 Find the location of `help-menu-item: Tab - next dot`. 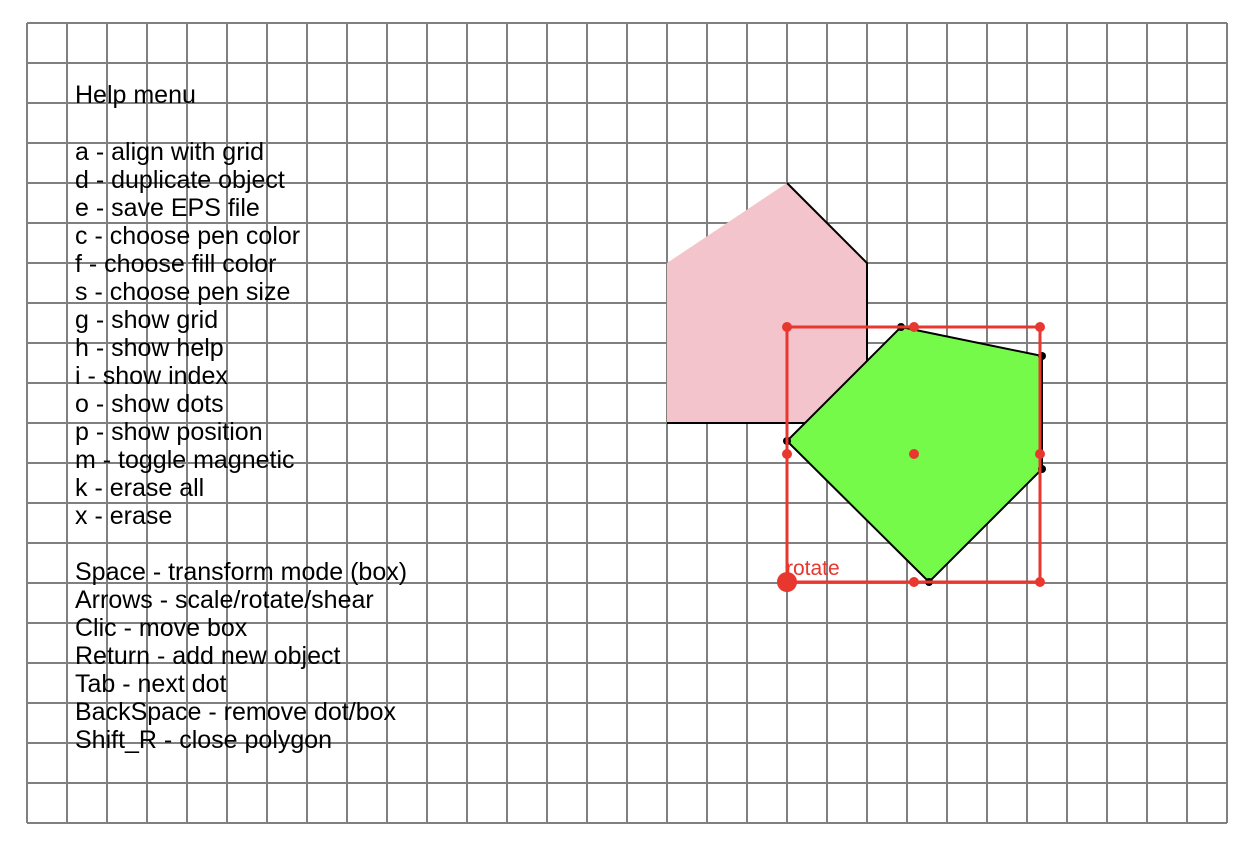

help-menu-item: Tab - next dot is located at coordinates (151, 684).